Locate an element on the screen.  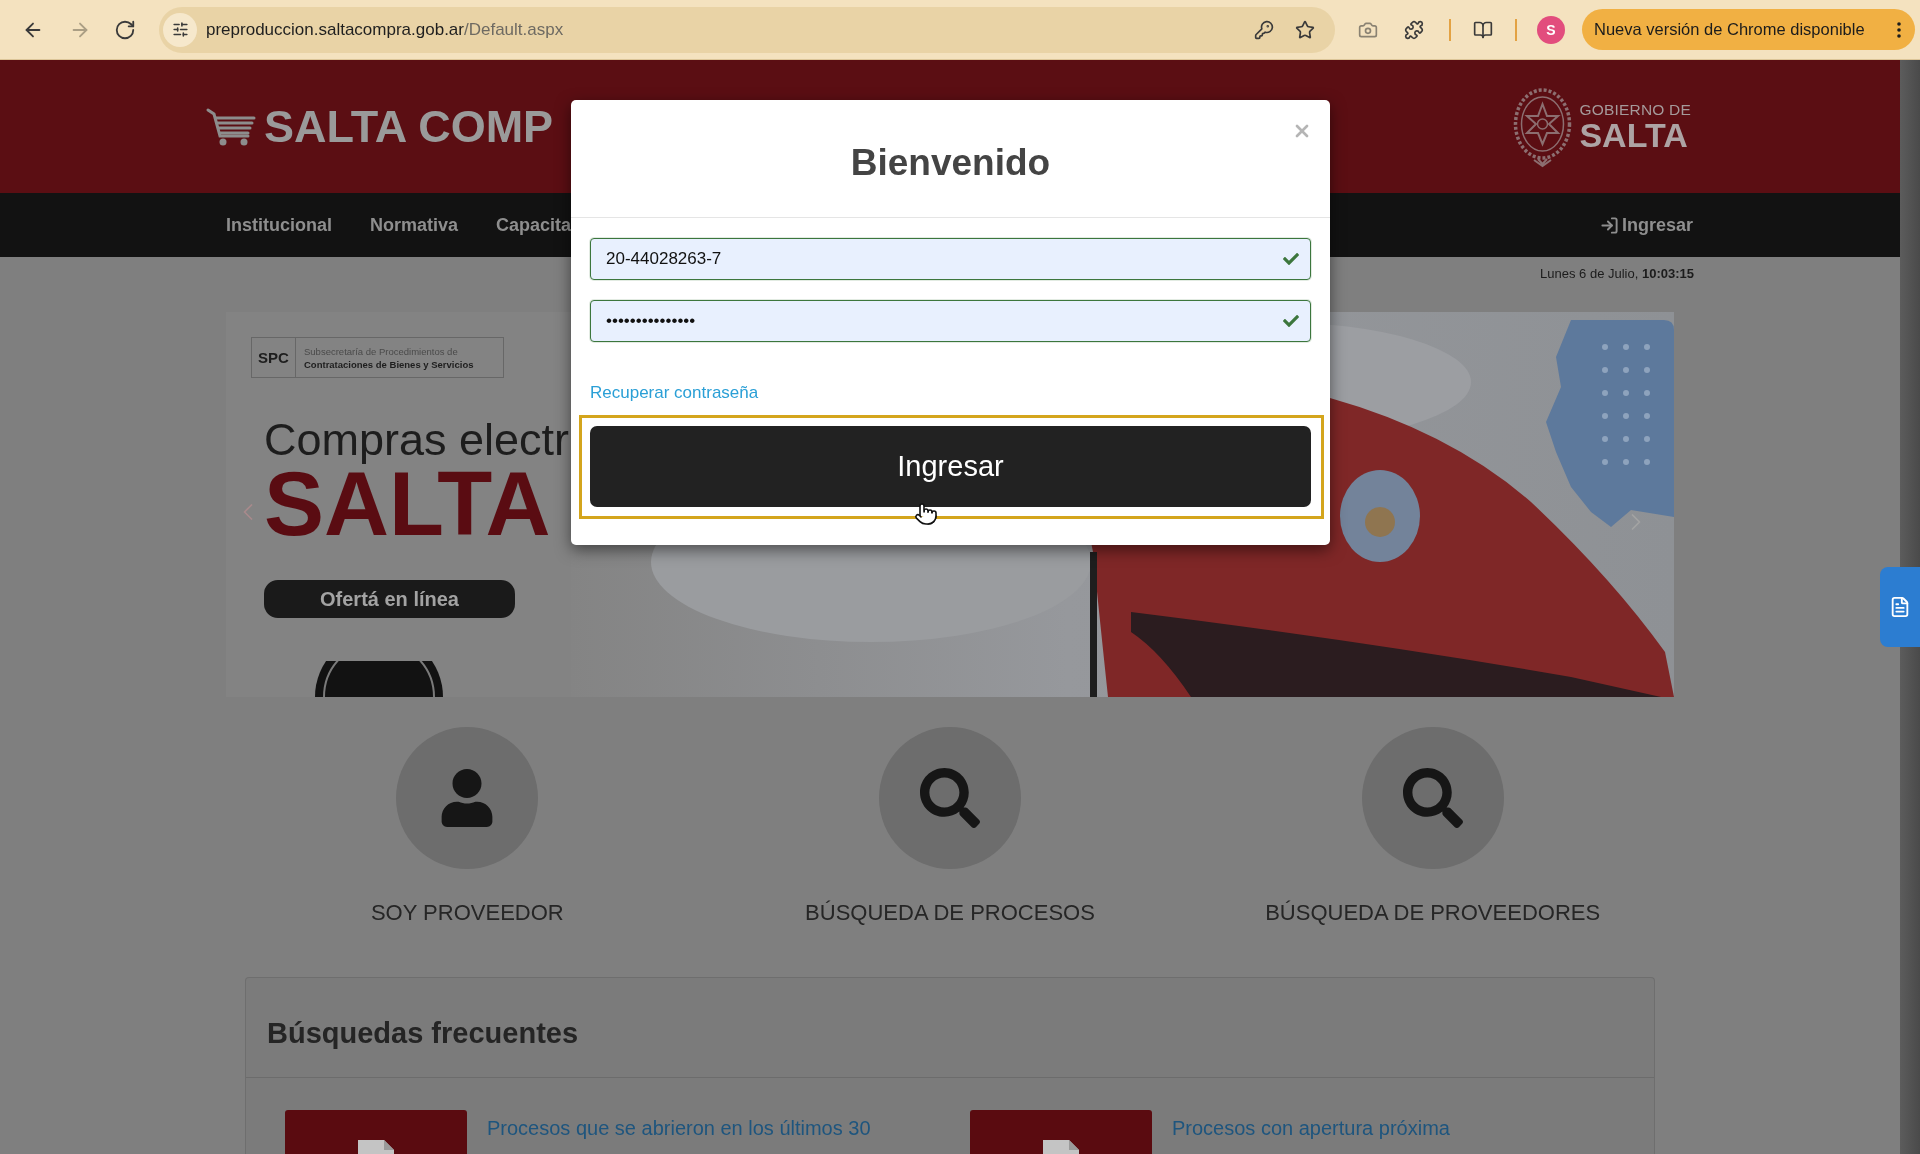
feature-link: BÚSQUEDA DE PROVEEDORES is located at coordinates (1433, 826).